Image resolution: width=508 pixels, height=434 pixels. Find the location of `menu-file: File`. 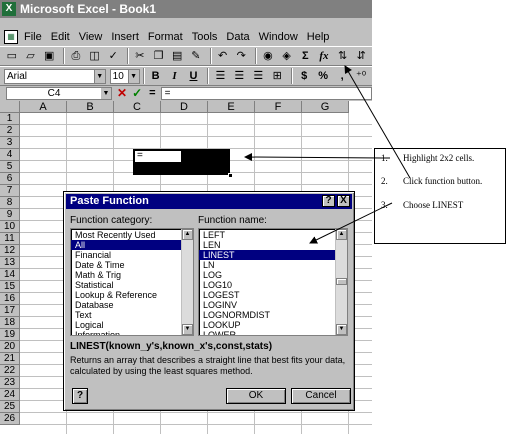

menu-file: File is located at coordinates (33, 37).